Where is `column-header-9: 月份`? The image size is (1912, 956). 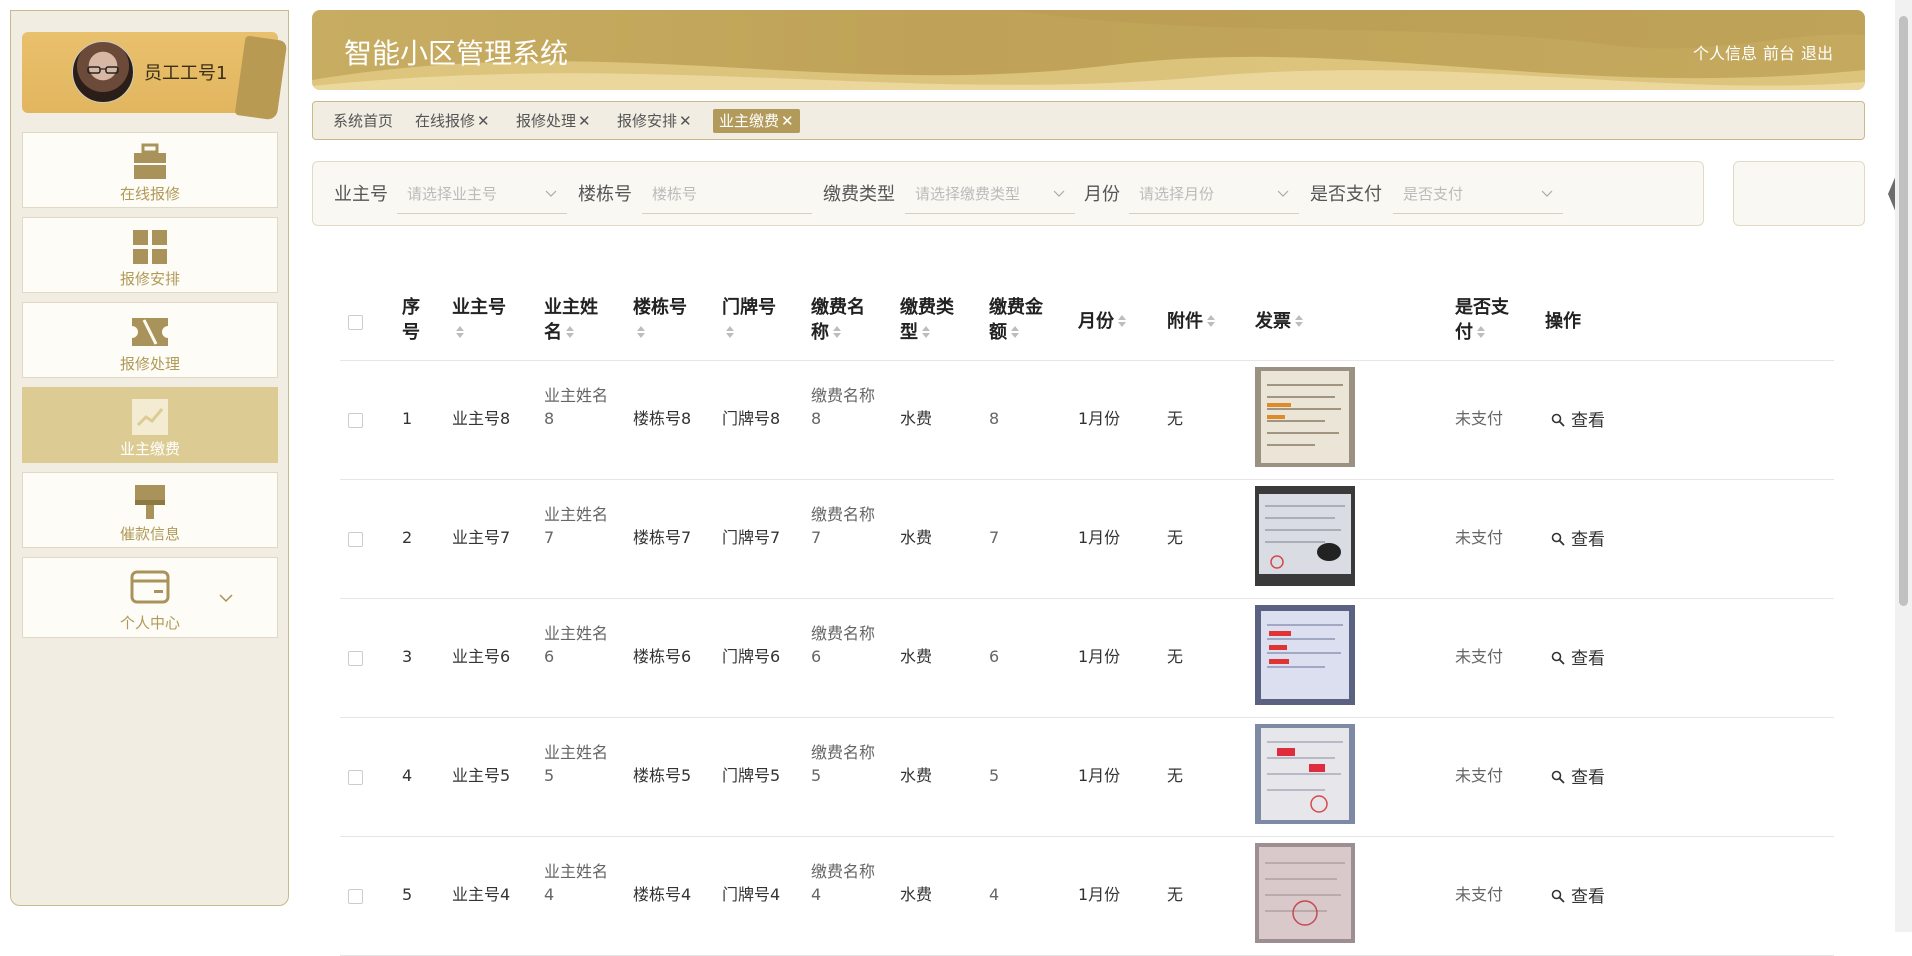 column-header-9: 月份 is located at coordinates (1102, 321).